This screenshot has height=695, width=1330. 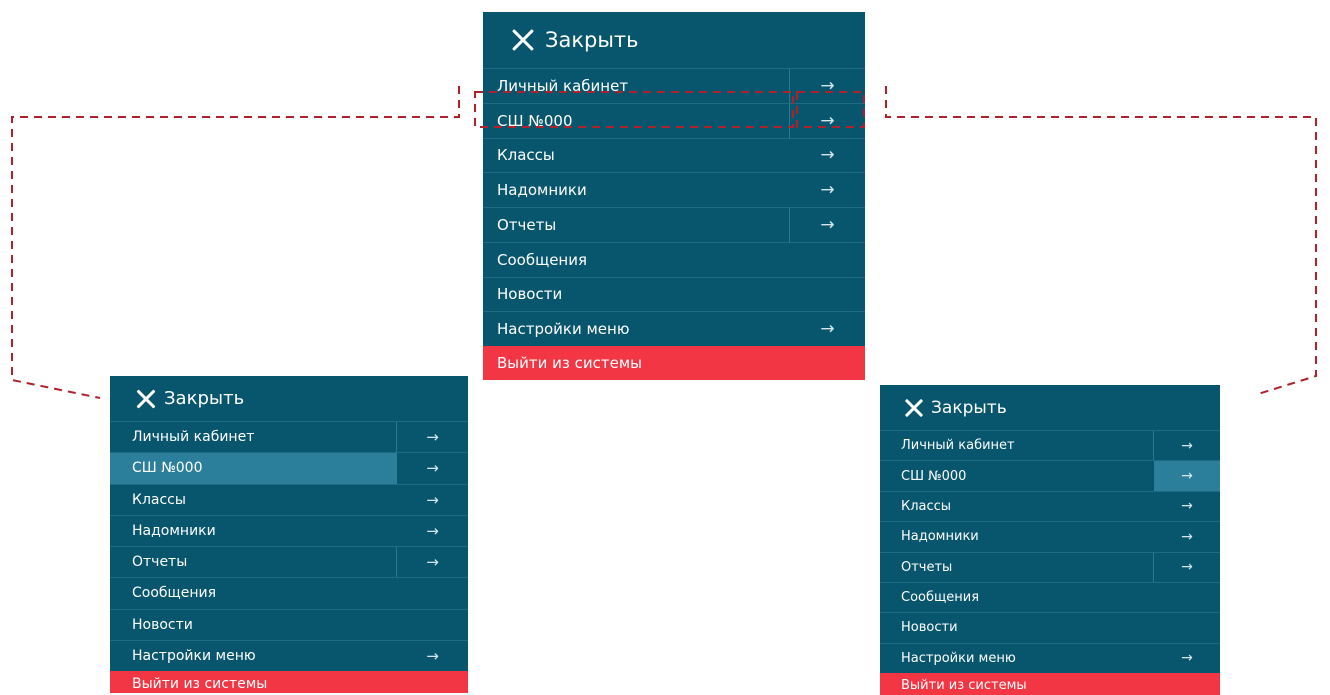 What do you see at coordinates (1101, 240) in the screenshot?
I see `callout-connector-right` at bounding box center [1101, 240].